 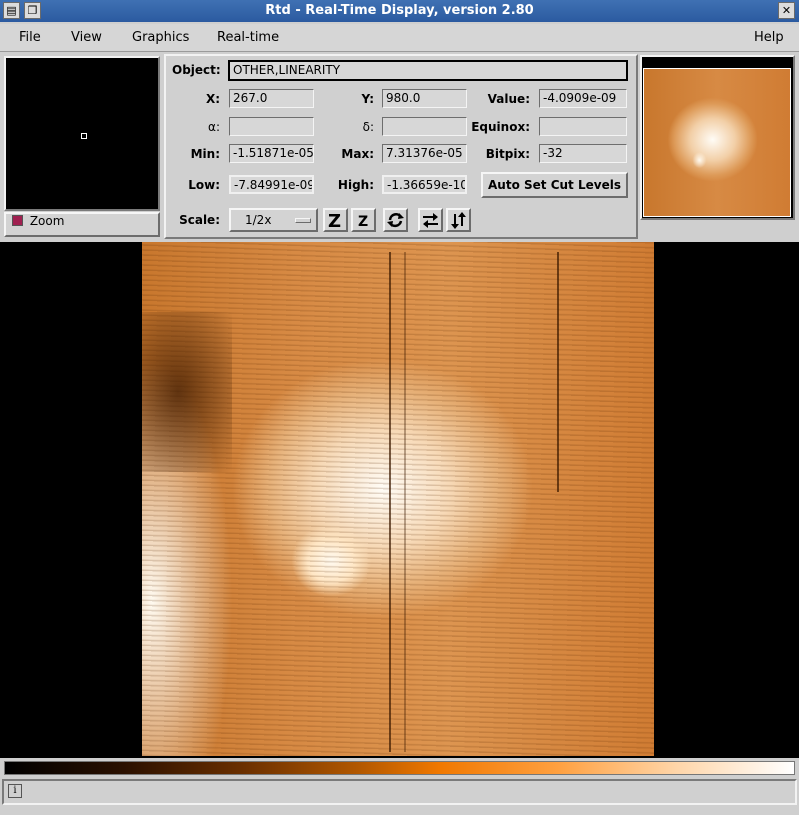 What do you see at coordinates (554, 185) in the screenshot?
I see `auto-set-cut-levels-button: Auto Set Cut Levels` at bounding box center [554, 185].